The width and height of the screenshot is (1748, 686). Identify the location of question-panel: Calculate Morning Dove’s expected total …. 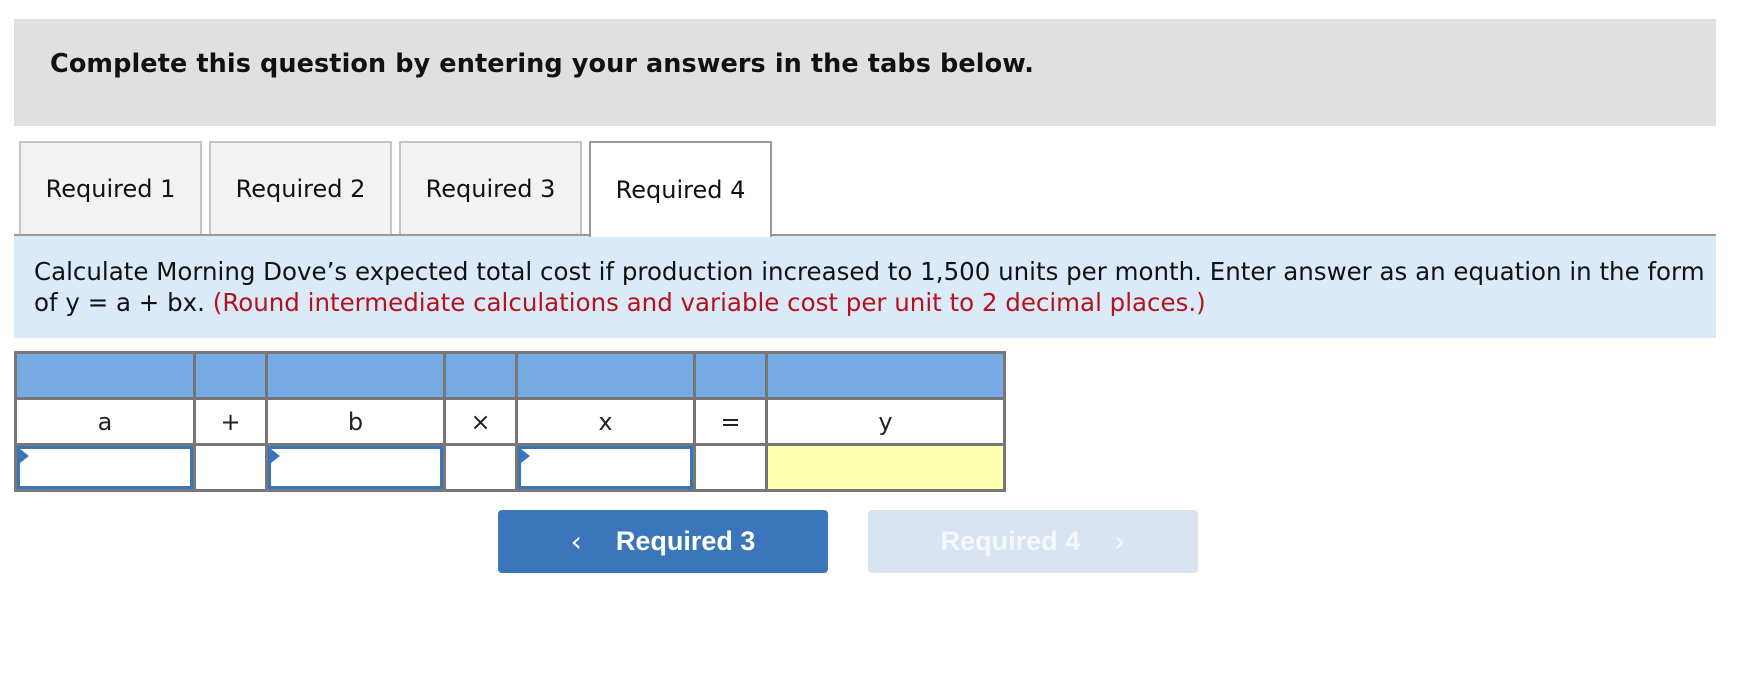
(865, 287).